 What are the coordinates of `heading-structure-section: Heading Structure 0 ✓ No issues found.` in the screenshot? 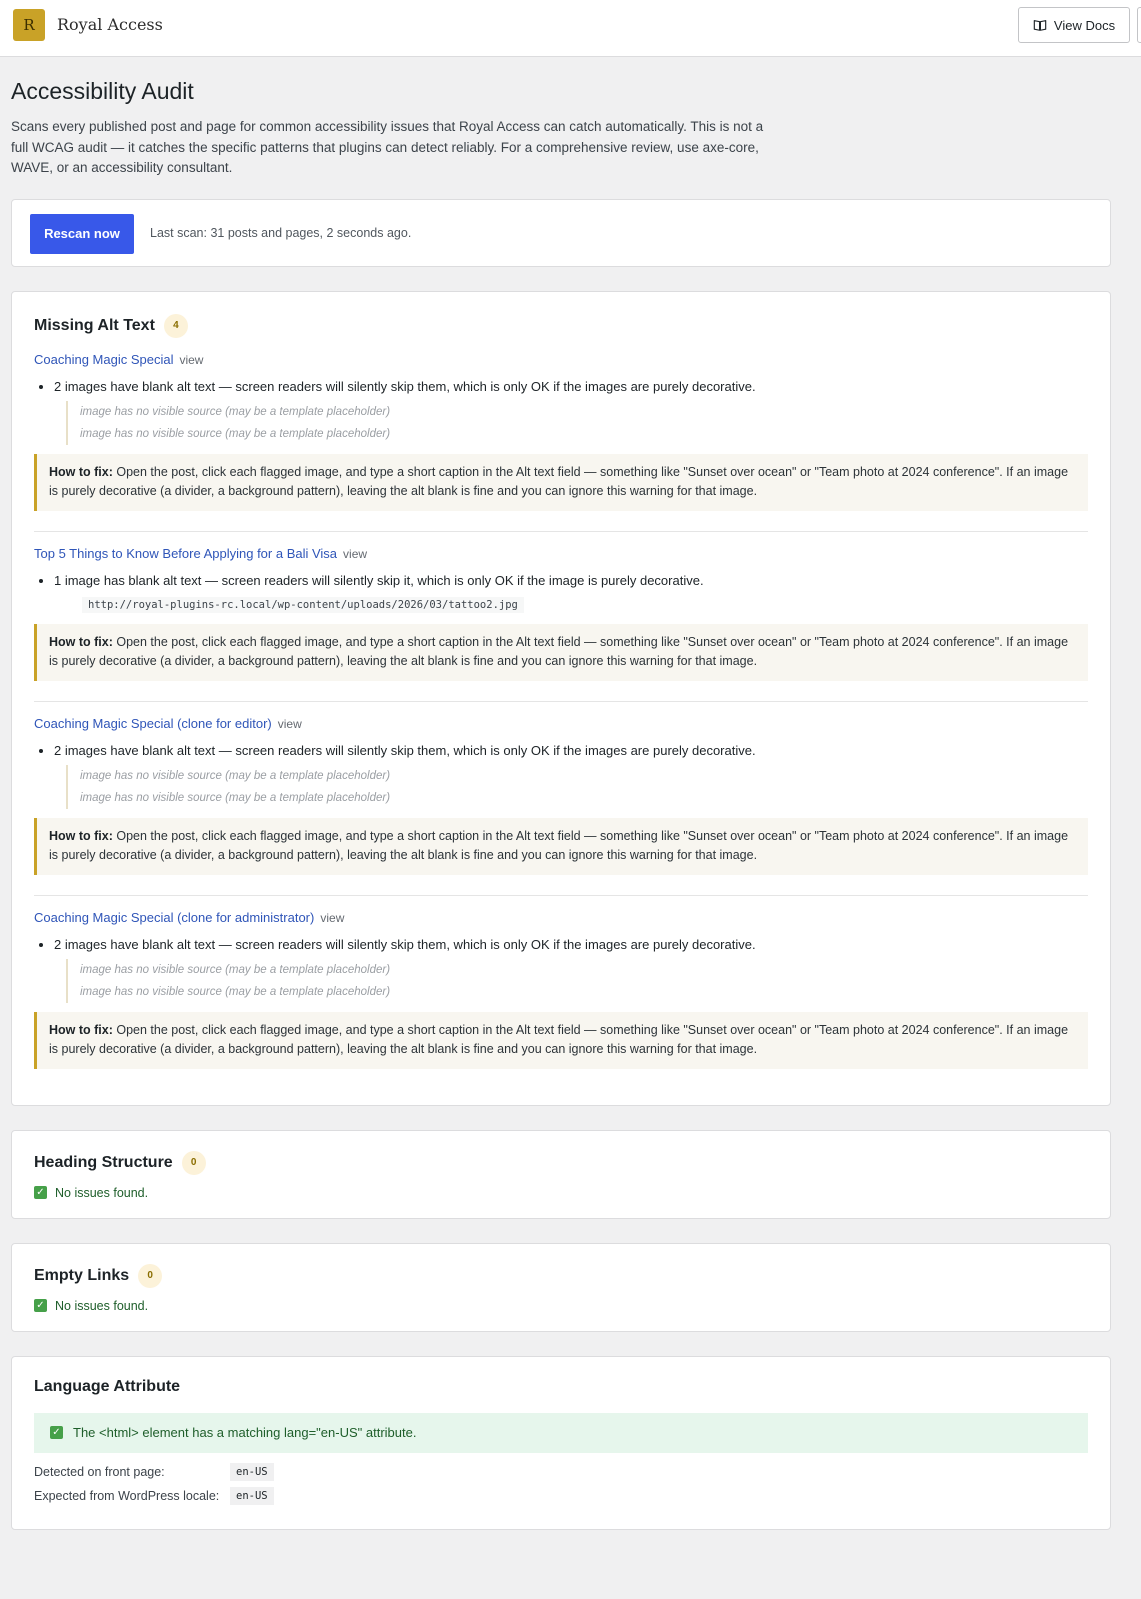 It's located at (561, 1174).